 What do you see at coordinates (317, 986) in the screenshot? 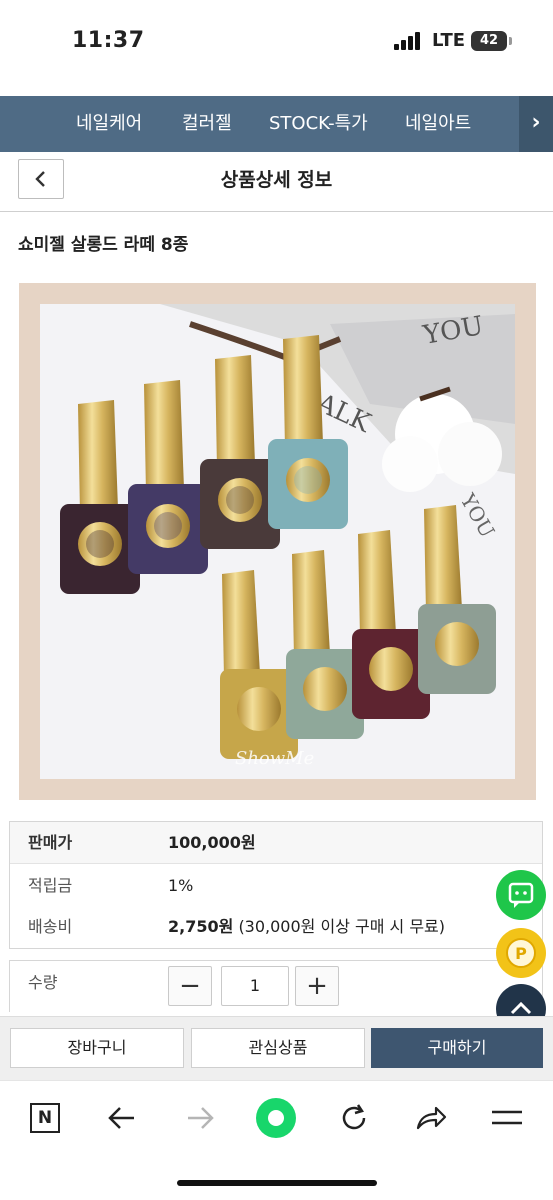
I see `quantity-plus-button: +` at bounding box center [317, 986].